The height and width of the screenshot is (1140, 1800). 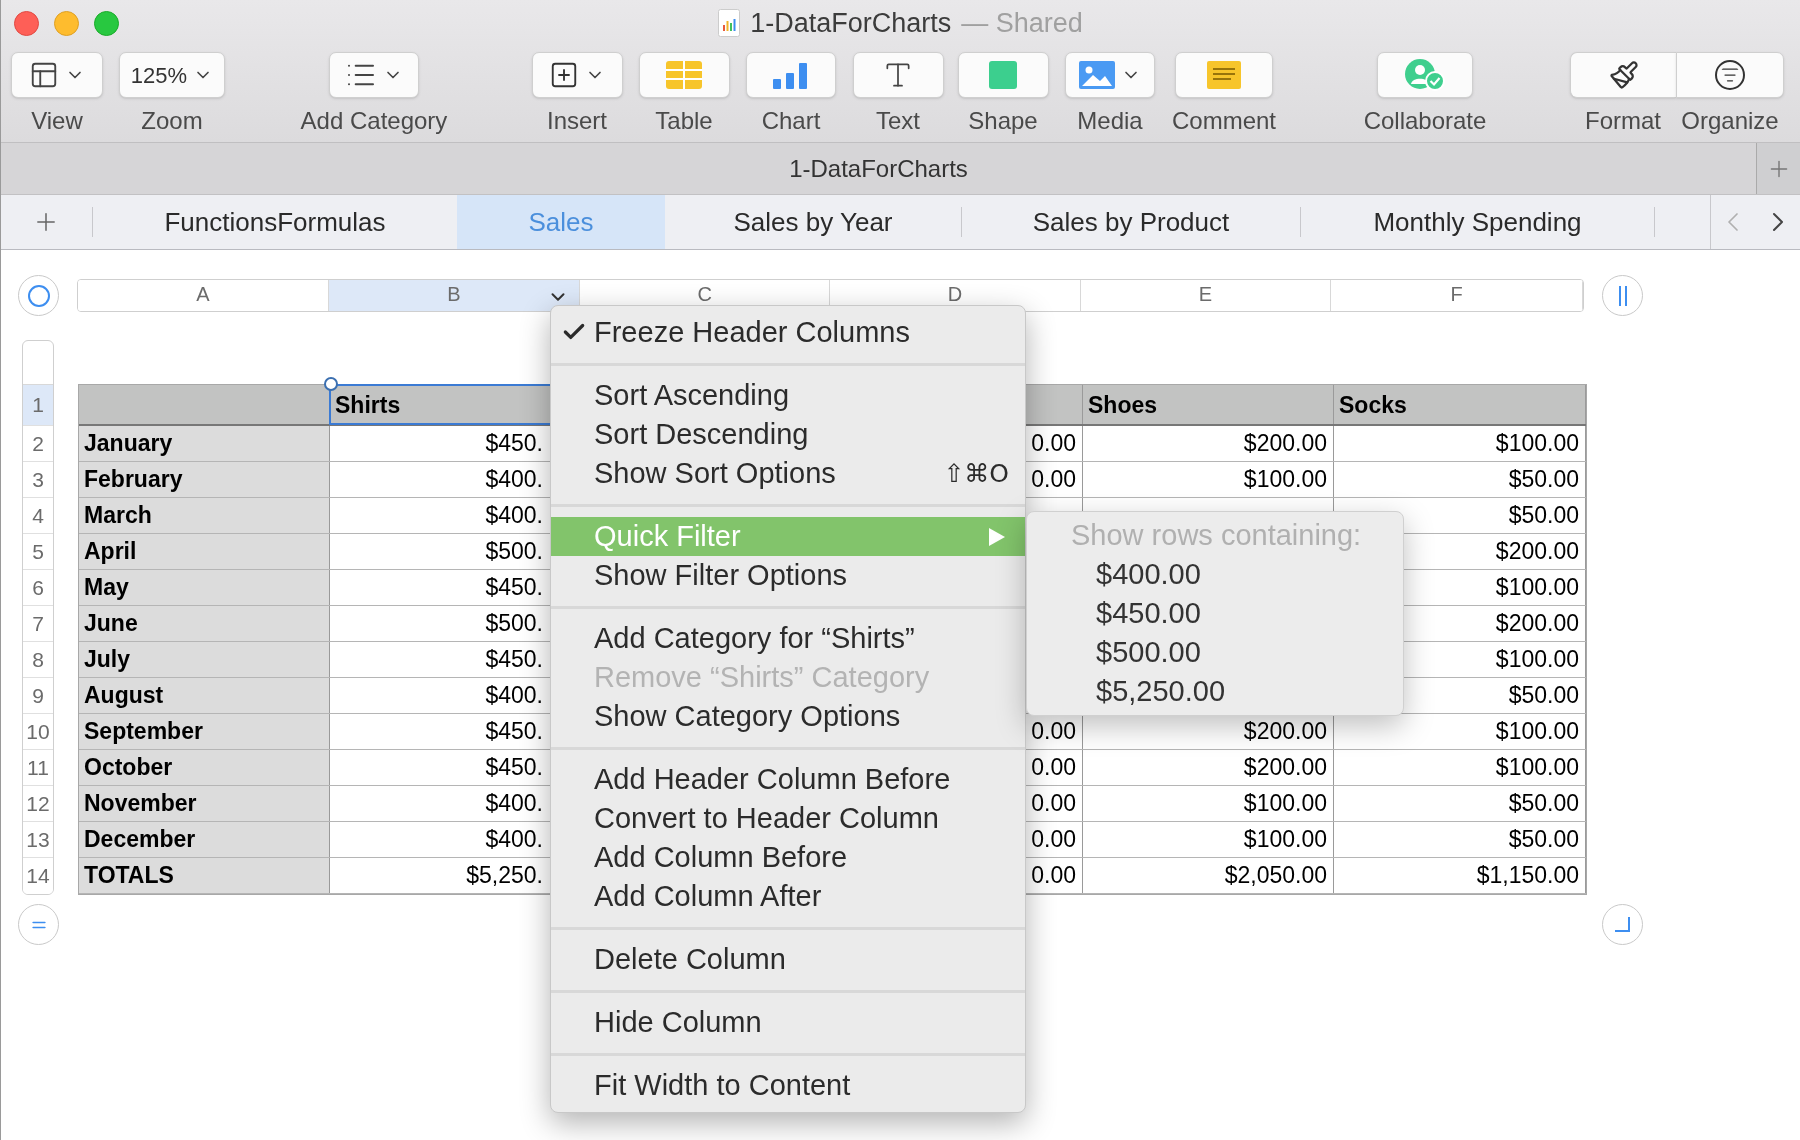 What do you see at coordinates (1425, 75) in the screenshot?
I see `person-check-icon` at bounding box center [1425, 75].